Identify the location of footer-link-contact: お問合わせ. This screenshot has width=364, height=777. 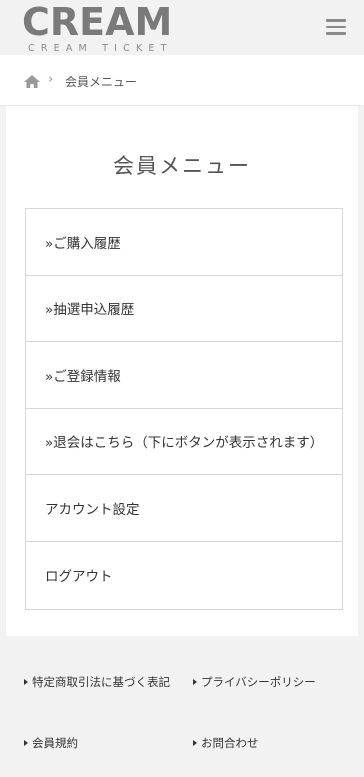
(226, 743).